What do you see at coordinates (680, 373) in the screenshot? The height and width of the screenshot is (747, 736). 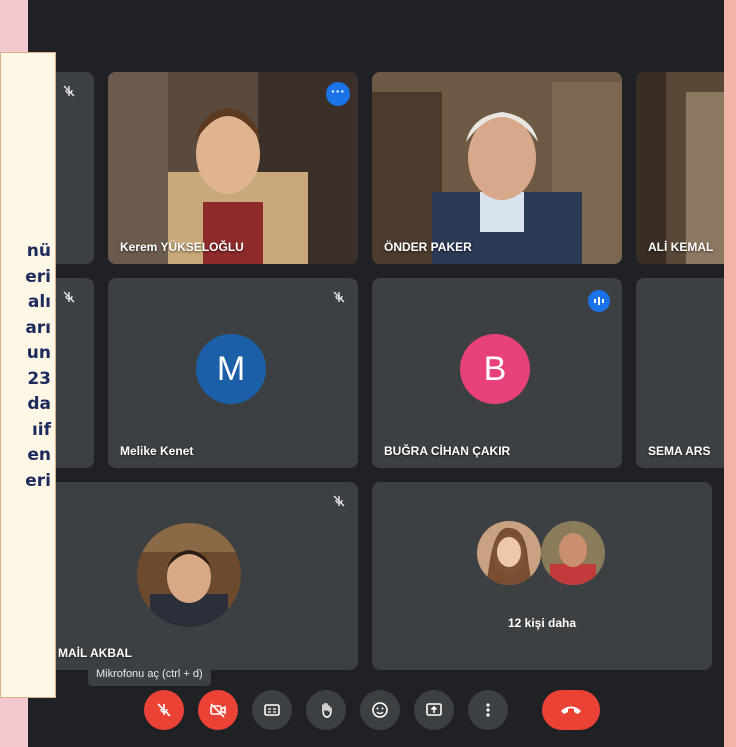 I see `tile-sema: SEMA ARS` at bounding box center [680, 373].